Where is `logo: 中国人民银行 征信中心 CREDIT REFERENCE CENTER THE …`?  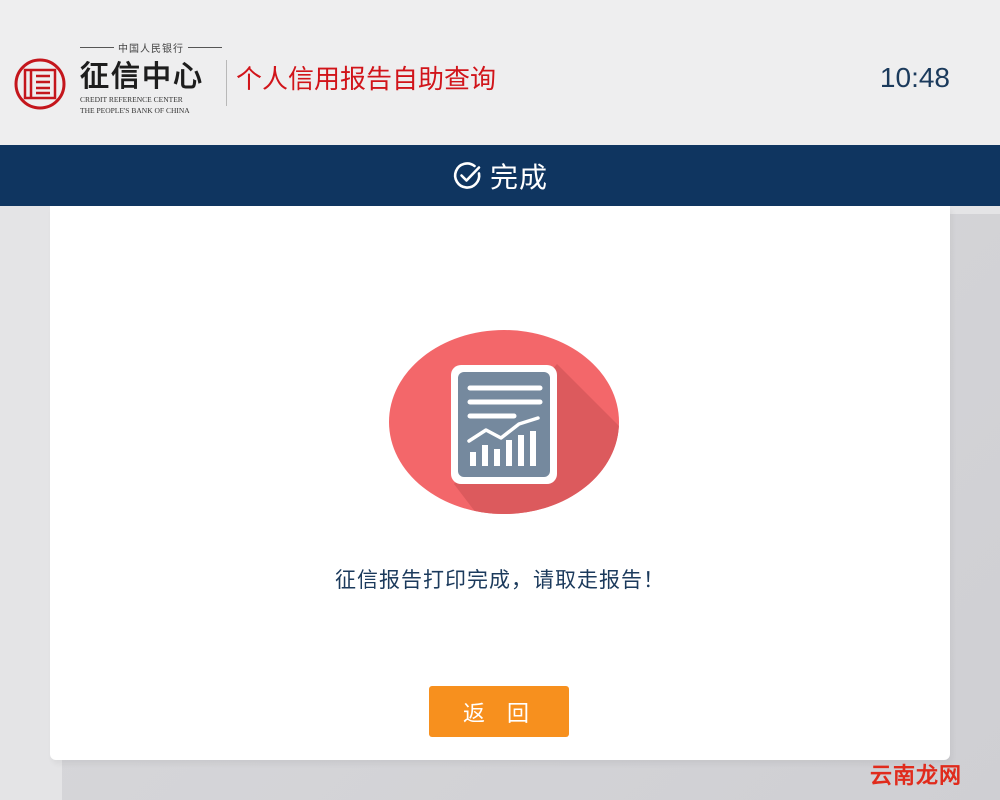
logo: 中国人民银行 征信中心 CREDIT REFERENCE CENTER THE … is located at coordinates (151, 77).